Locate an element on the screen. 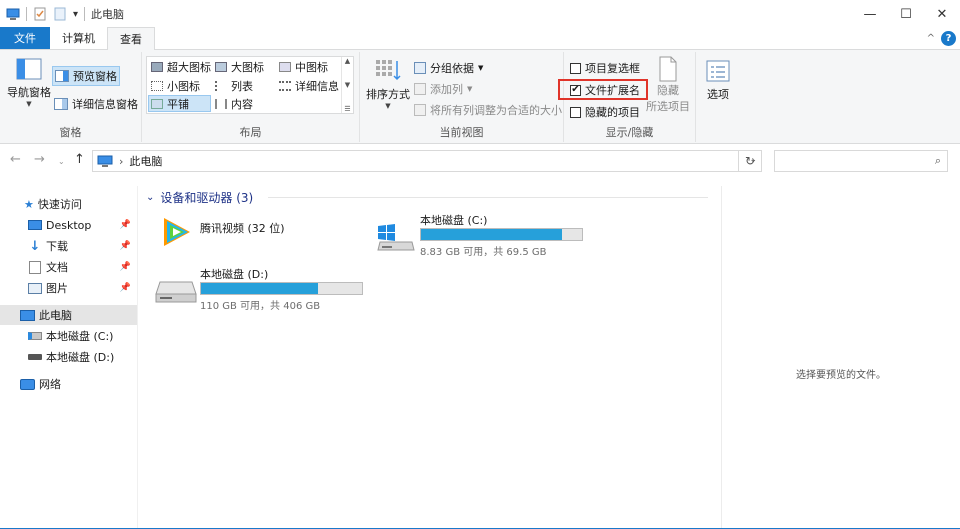 This screenshot has width=960, height=529. tab-view: 查看 is located at coordinates (131, 38).